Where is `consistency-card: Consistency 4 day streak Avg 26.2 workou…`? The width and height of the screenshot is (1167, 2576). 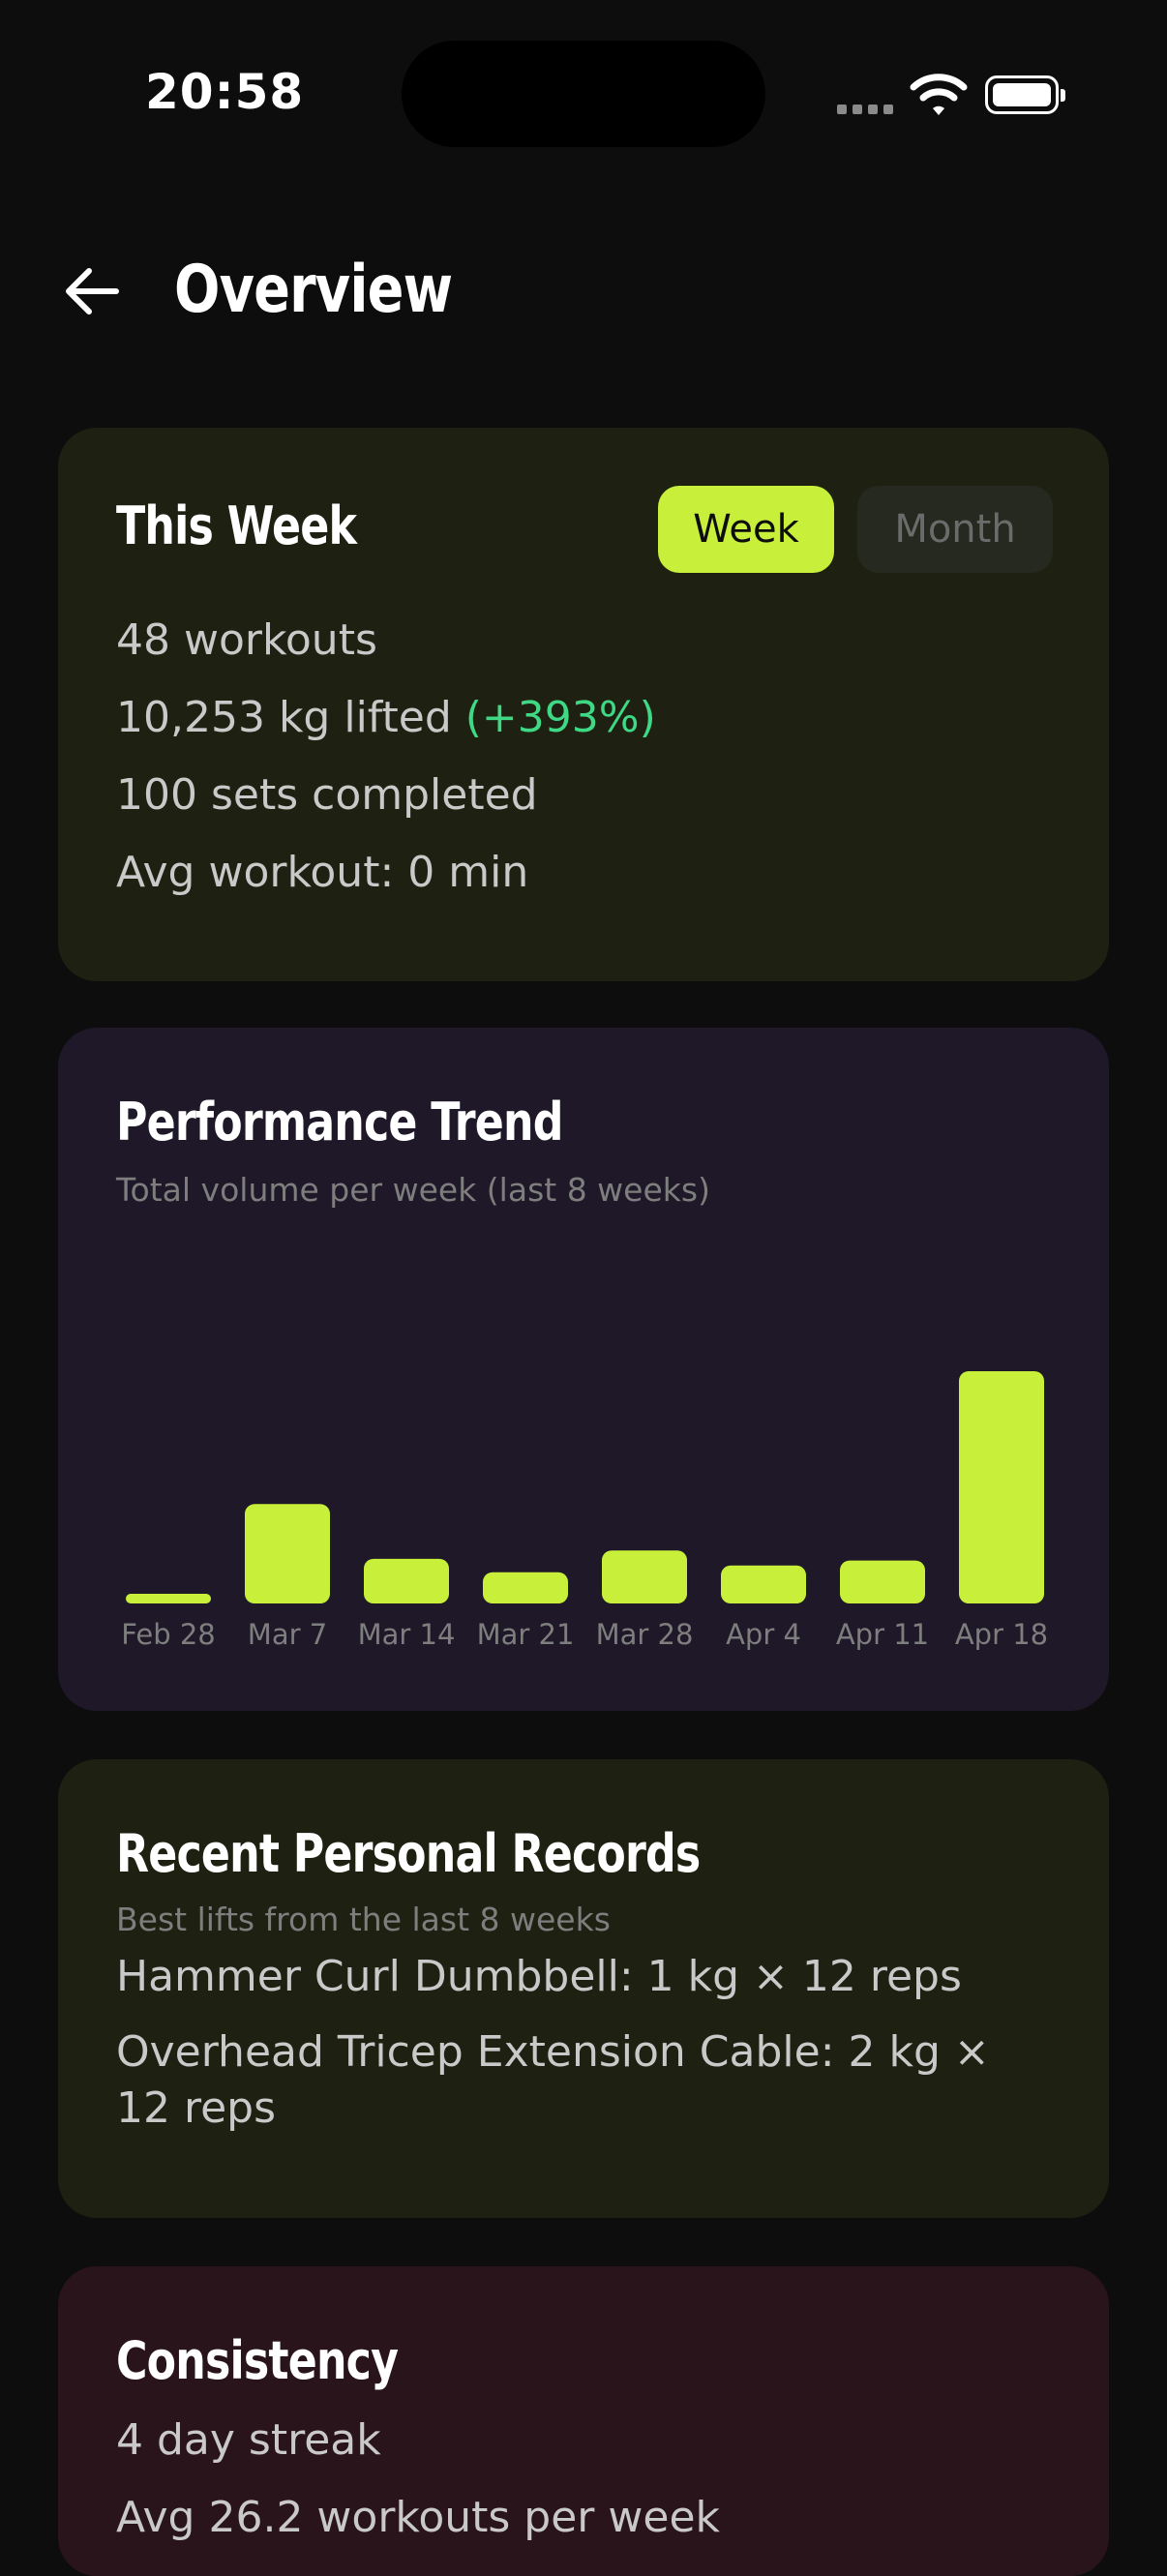 consistency-card: Consistency 4 day streak Avg 26.2 workou… is located at coordinates (583, 2421).